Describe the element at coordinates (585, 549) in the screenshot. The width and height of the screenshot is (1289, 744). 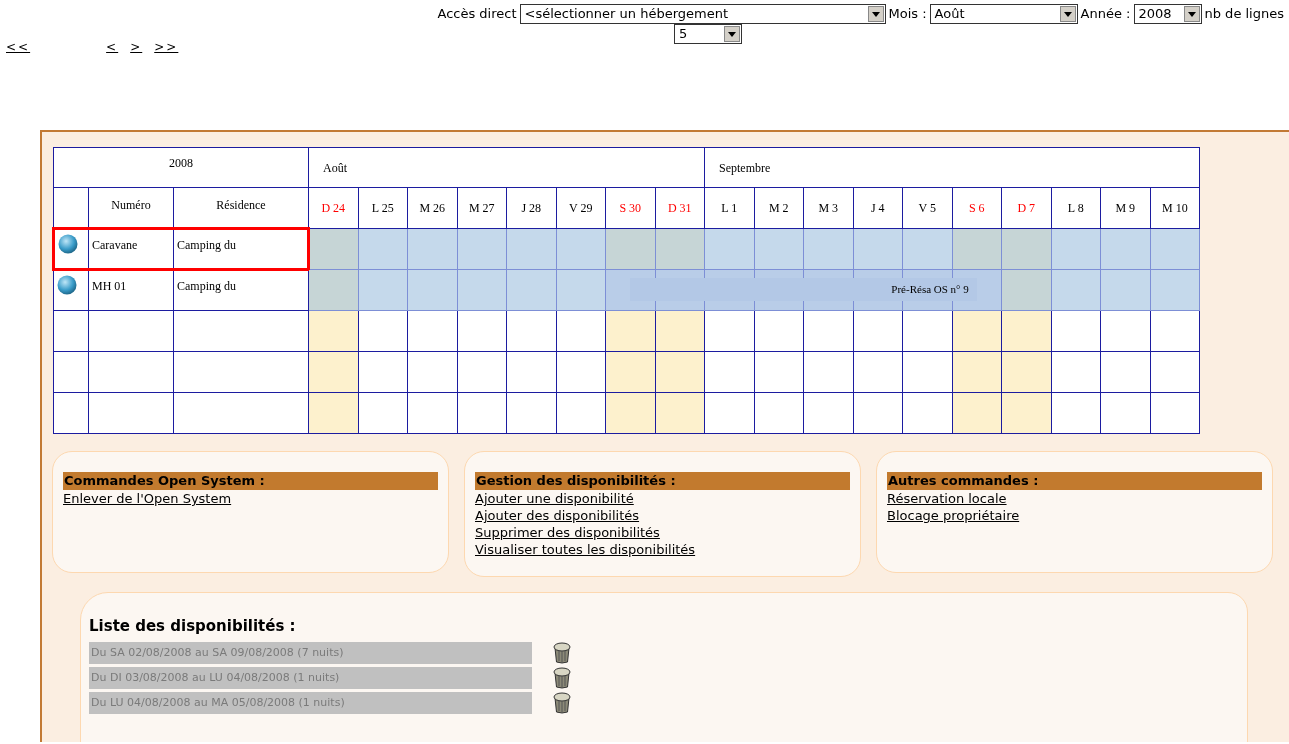
I see `command-link: Visualiser toutes les disponibilités` at that location.